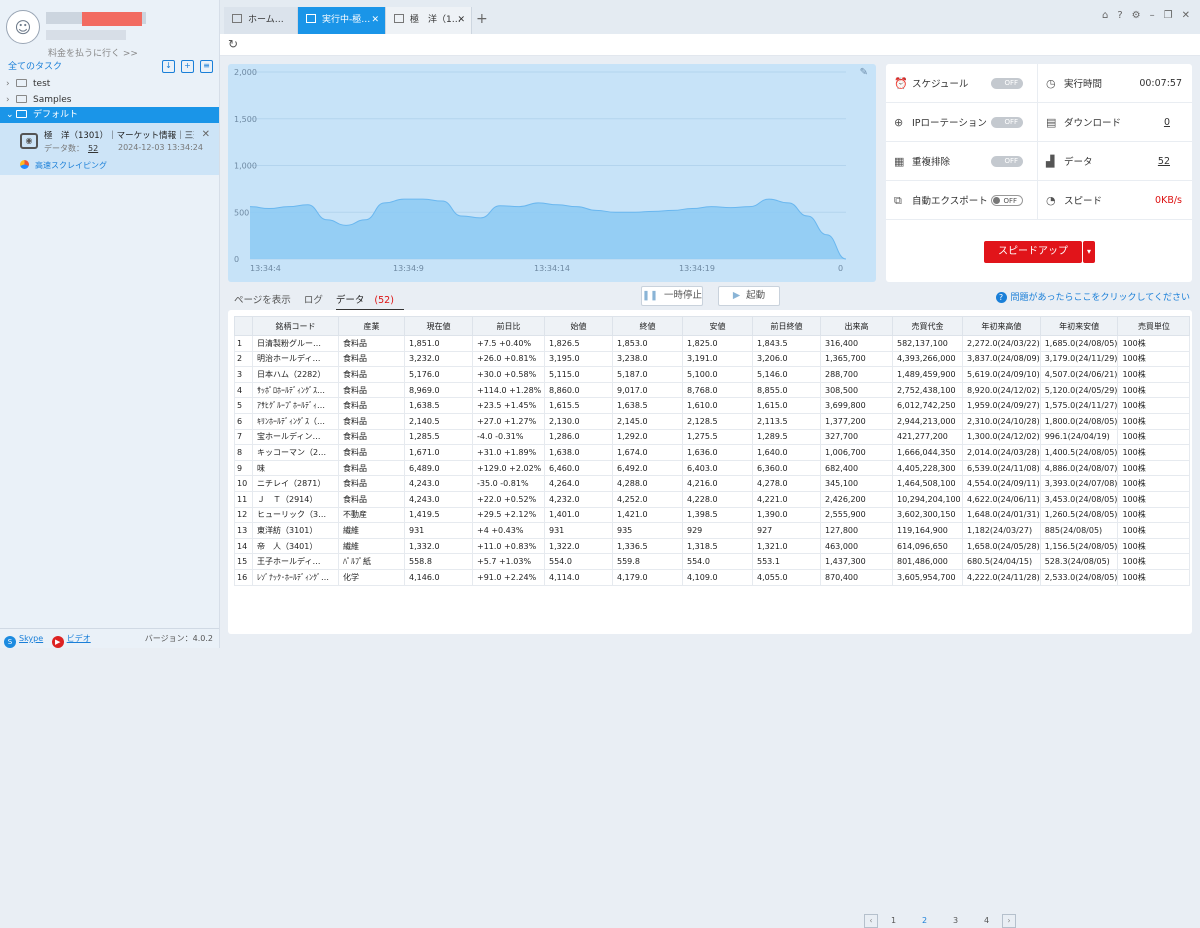 The width and height of the screenshot is (1200, 928). Describe the element at coordinates (295, 326) in the screenshot. I see `column-header: 銘柄コード` at that location.